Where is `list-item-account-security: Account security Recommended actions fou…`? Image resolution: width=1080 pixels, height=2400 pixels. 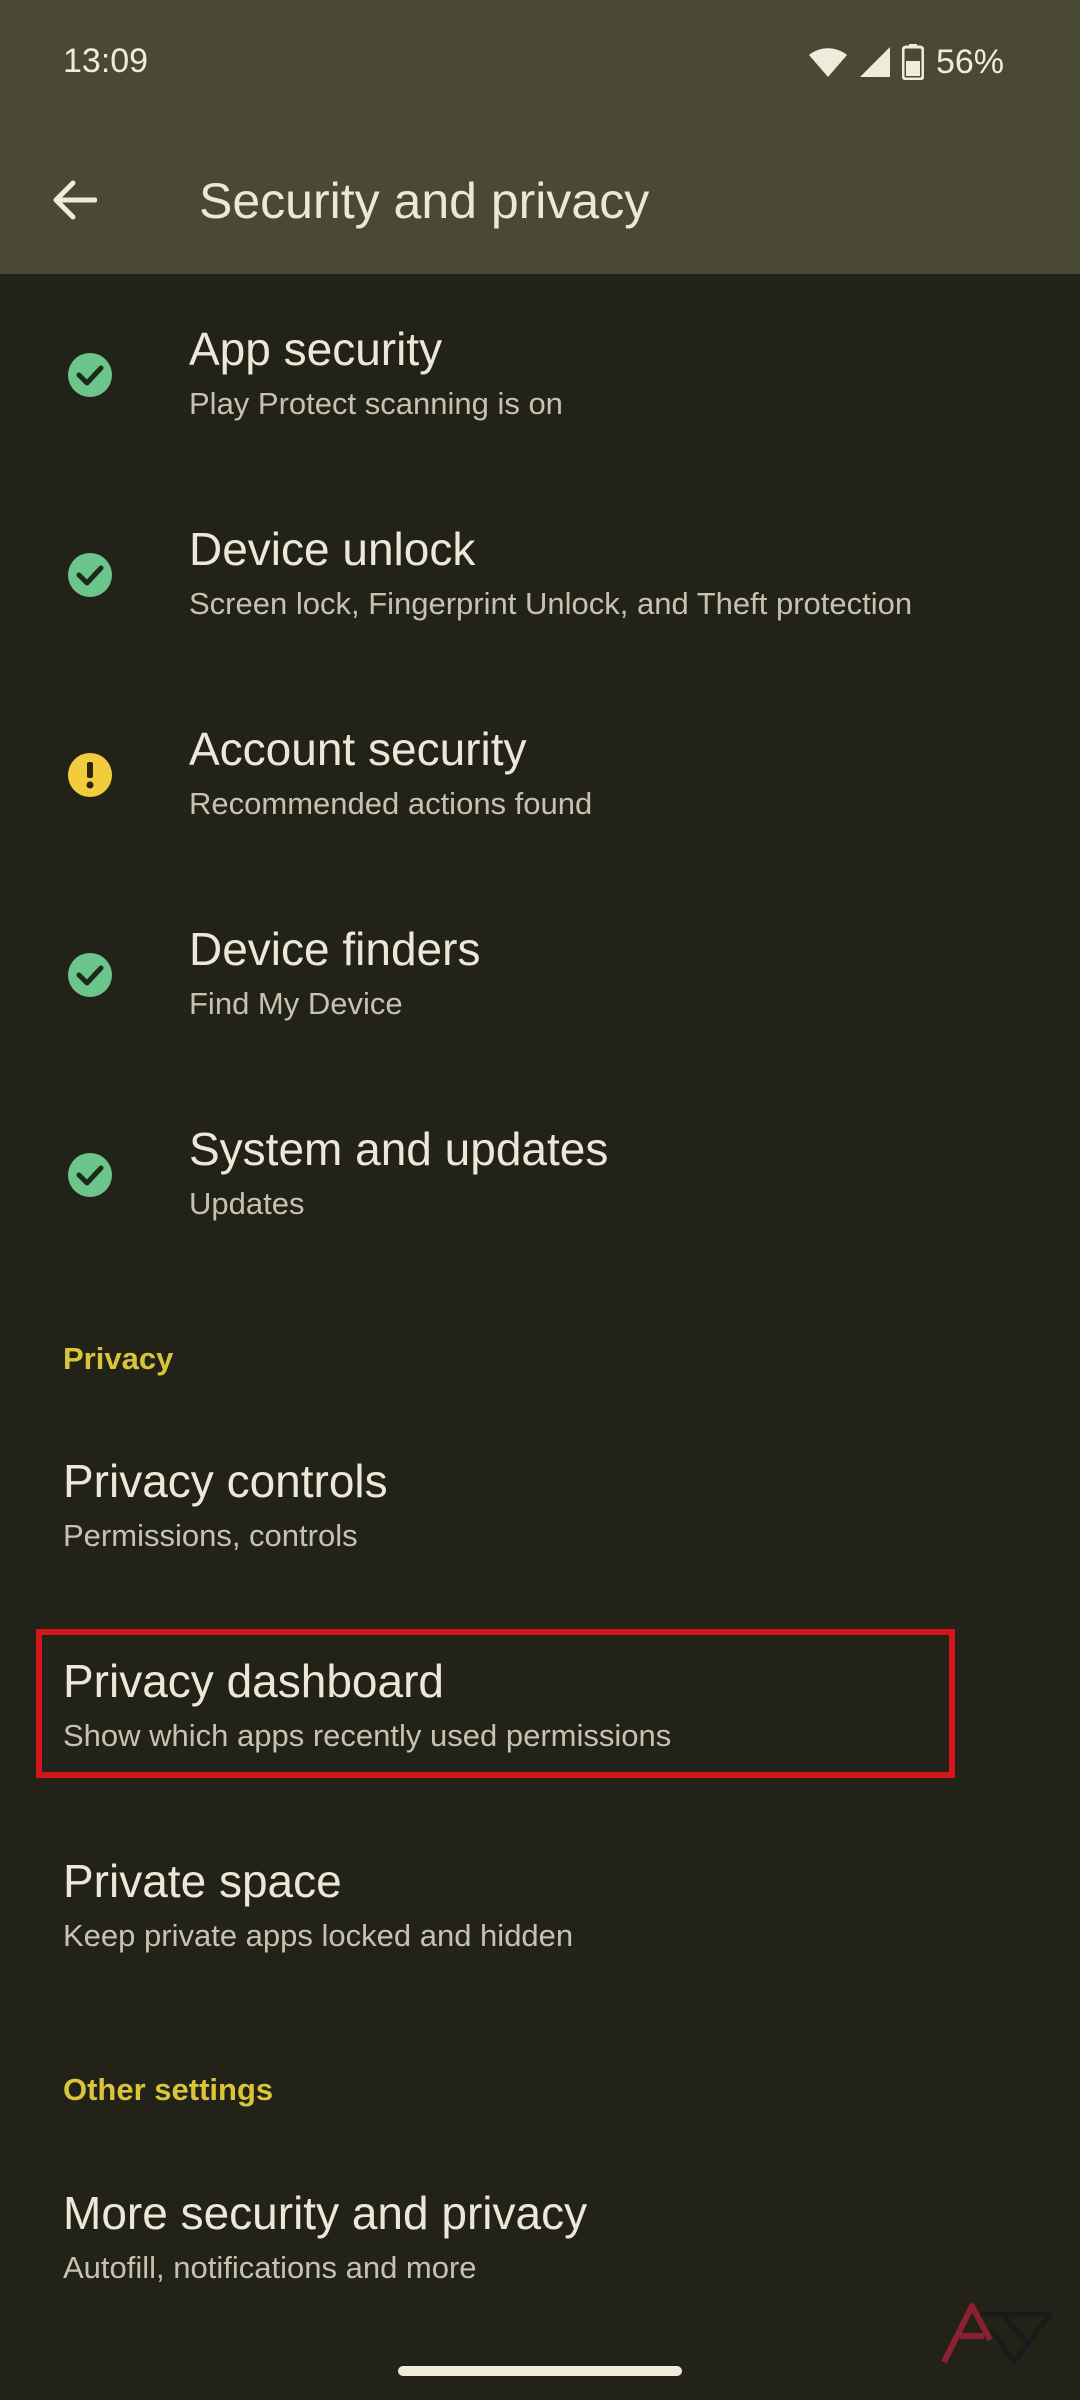
list-item-account-security: Account security Recommended actions fou… is located at coordinates (540, 780).